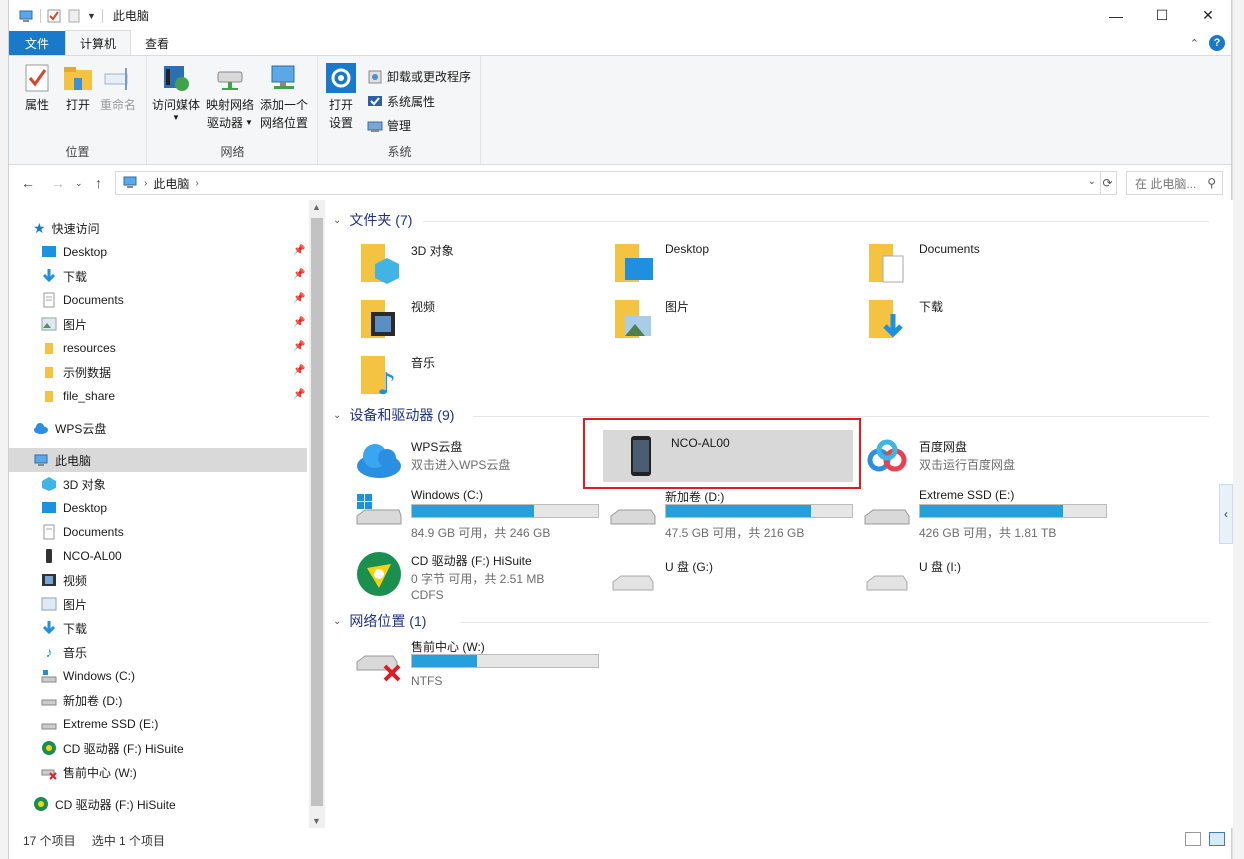 This screenshot has width=1244, height=859. What do you see at coordinates (74, 16) in the screenshot?
I see `new-folder-icon` at bounding box center [74, 16].